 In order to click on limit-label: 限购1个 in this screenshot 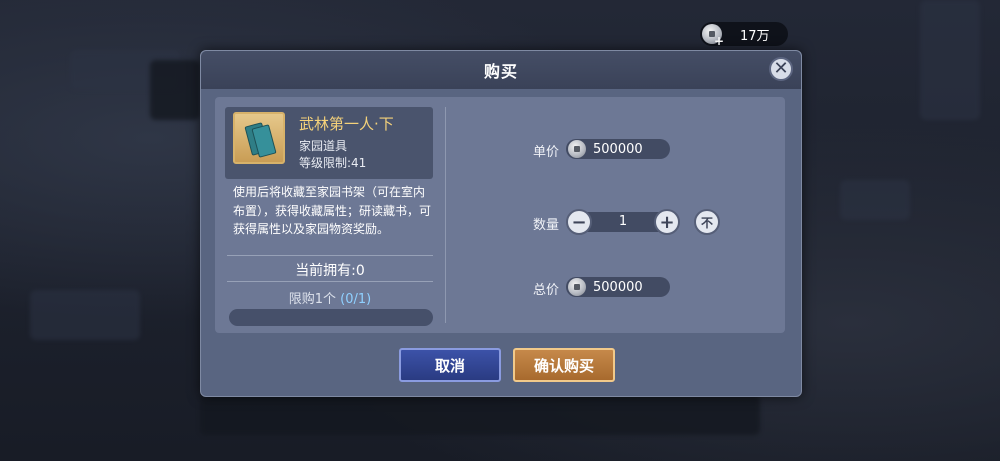, I will do `click(312, 299)`.